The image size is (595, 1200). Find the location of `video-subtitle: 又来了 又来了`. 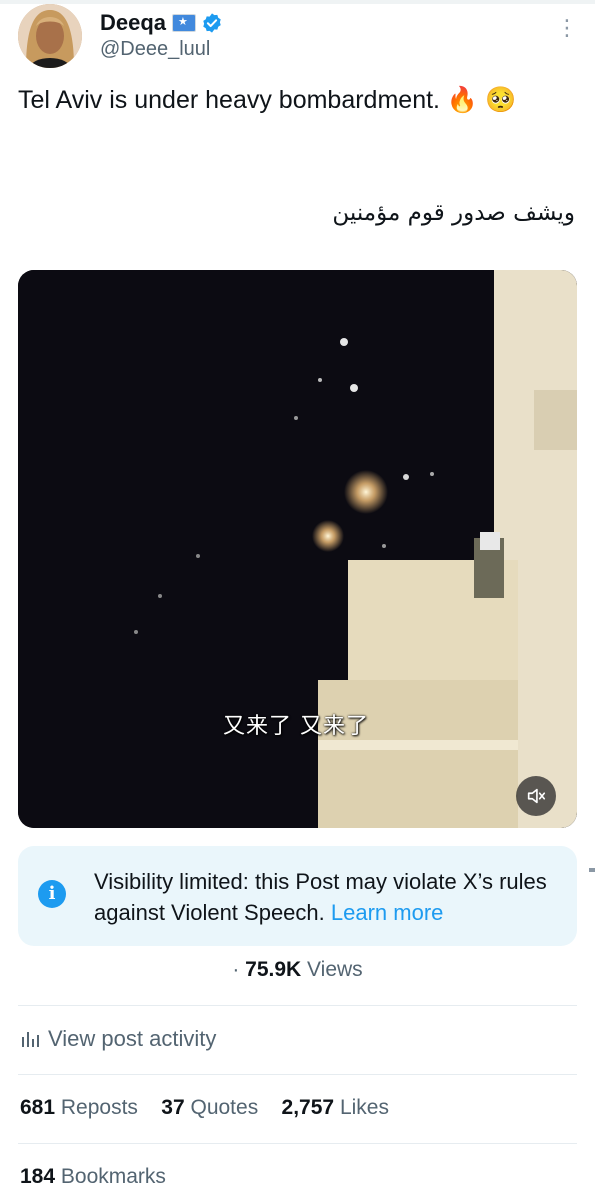

video-subtitle: 又来了 又来了 is located at coordinates (296, 726).